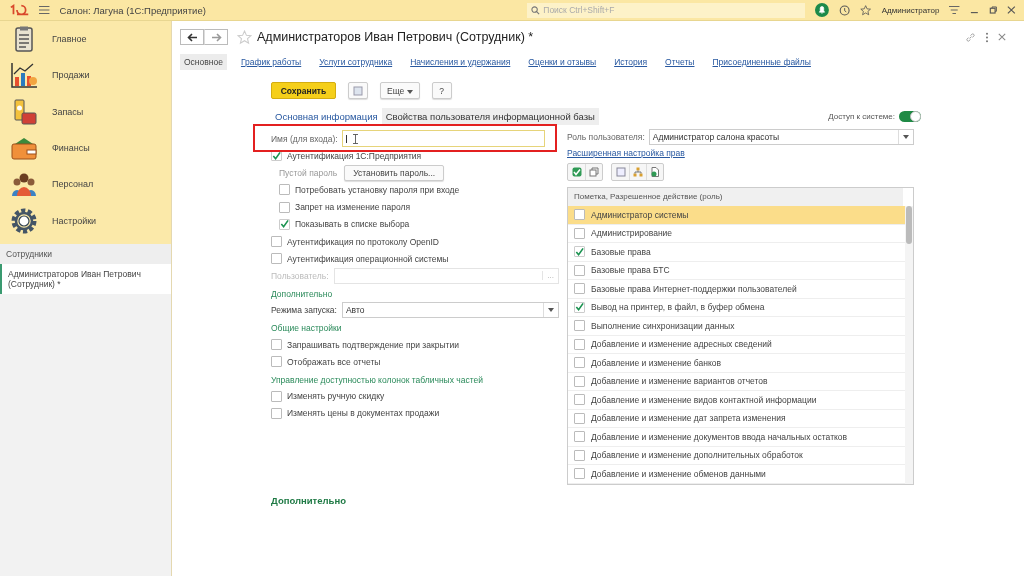 This screenshot has width=1024, height=576. Describe the element at coordinates (736, 233) in the screenshot. I see `rights-row: Администрирование` at that location.